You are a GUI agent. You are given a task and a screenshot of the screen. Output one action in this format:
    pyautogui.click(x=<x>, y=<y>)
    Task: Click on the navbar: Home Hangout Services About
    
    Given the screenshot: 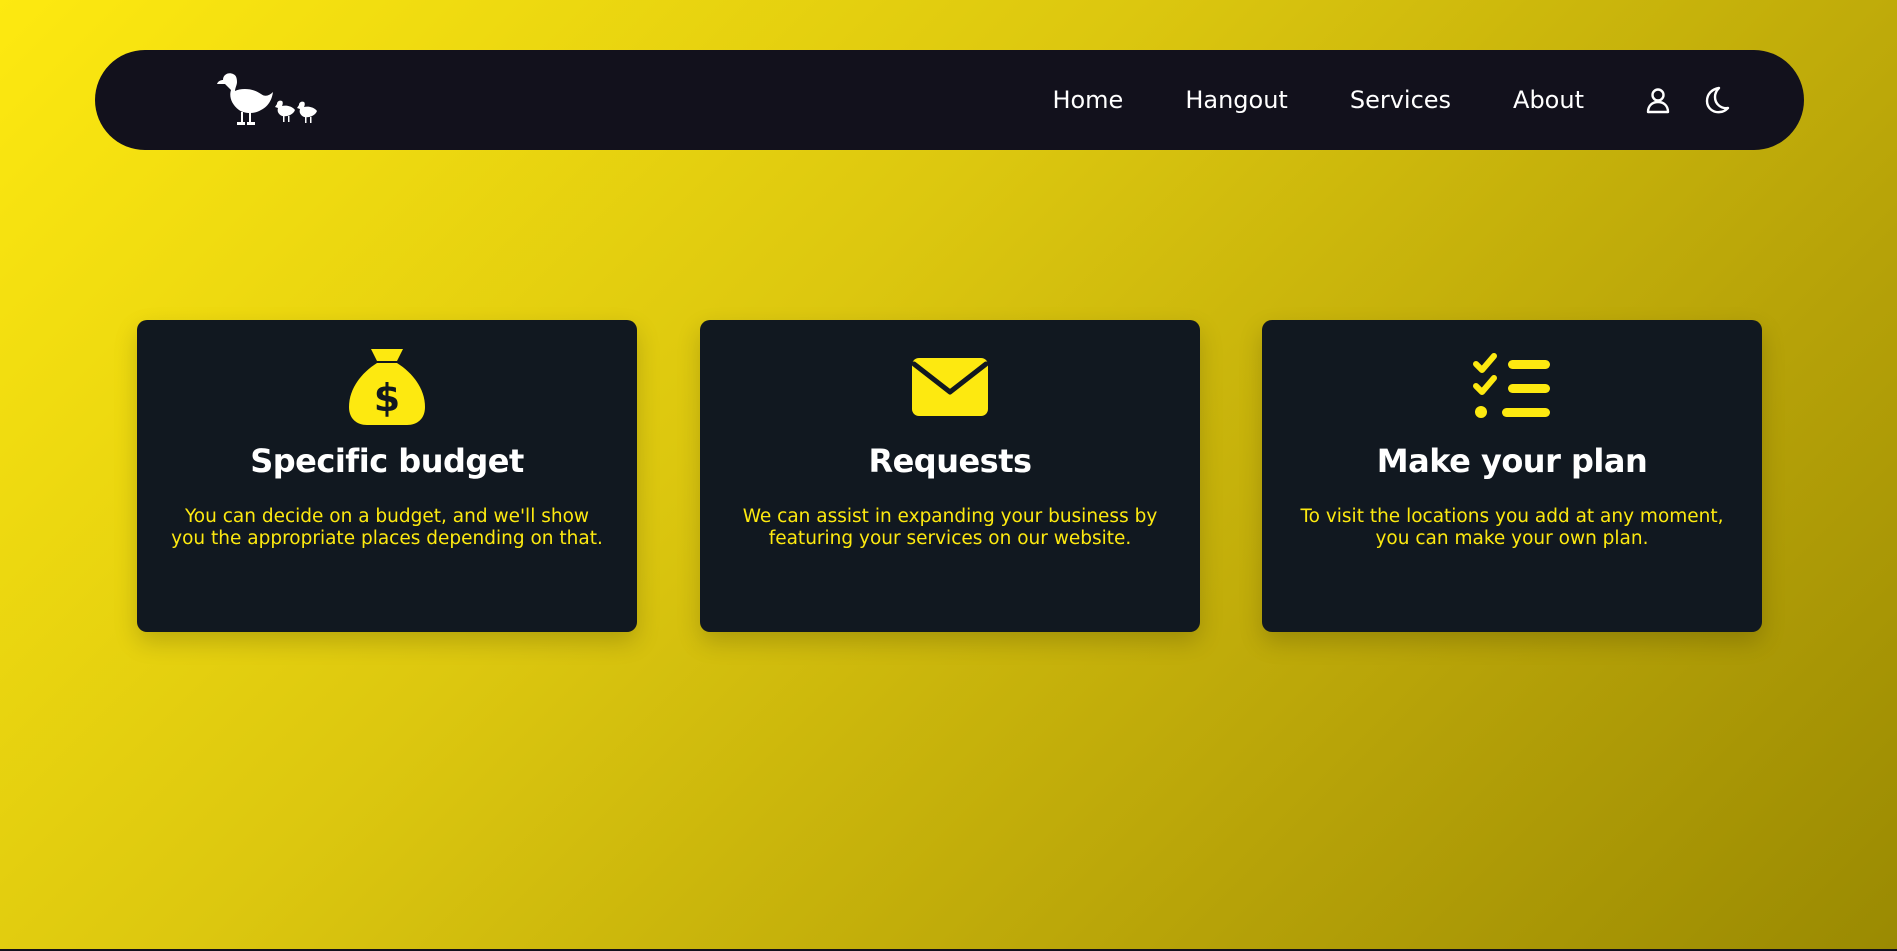 What is the action you would take?
    pyautogui.click(x=949, y=100)
    